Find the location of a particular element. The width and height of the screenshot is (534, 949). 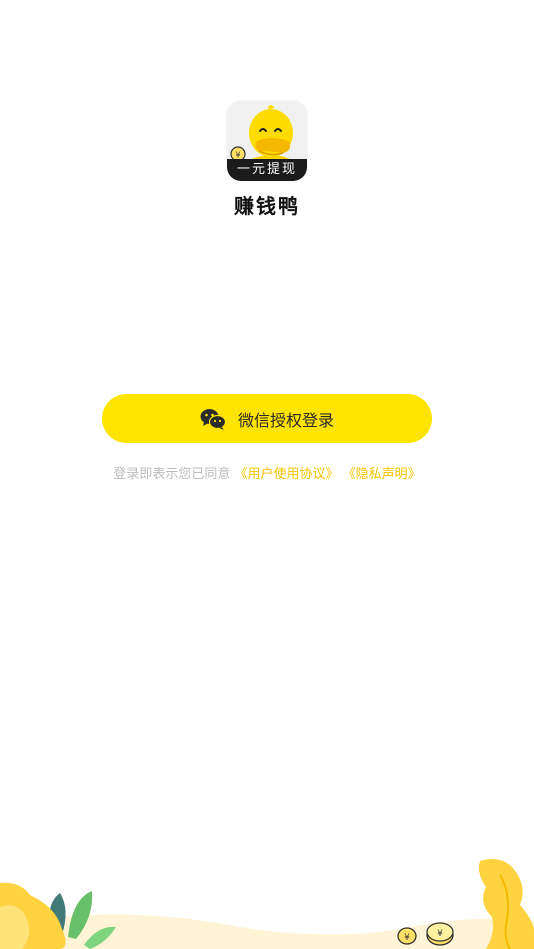

wechat-icon is located at coordinates (213, 419).